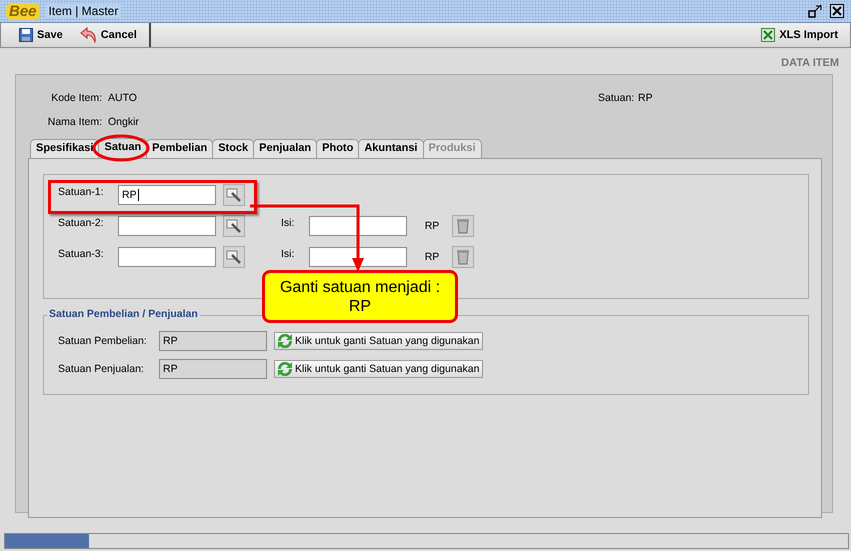 This screenshot has width=851, height=551. Describe the element at coordinates (101, 369) in the screenshot. I see `field-label: Satuan Penjualan:` at that location.